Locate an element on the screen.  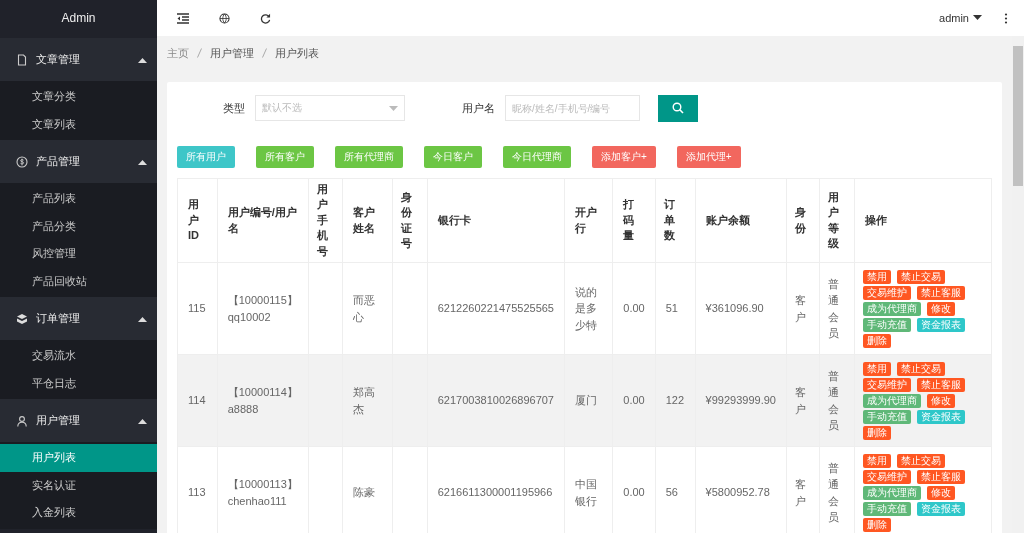
table-cell: chenhao111 is located at coordinates (257, 500).